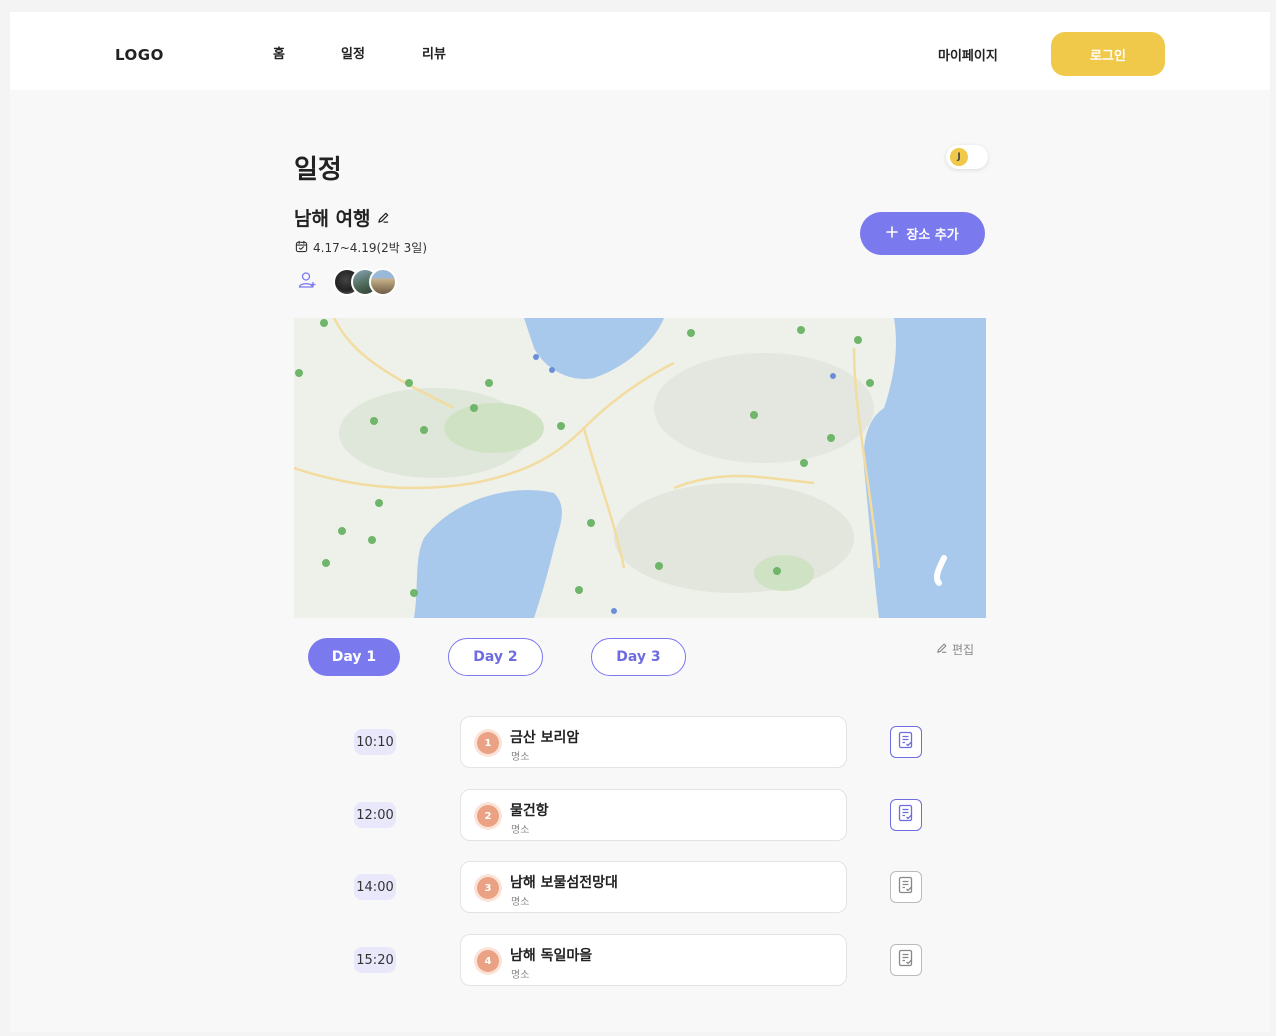 The width and height of the screenshot is (1276, 1036). What do you see at coordinates (545, 738) in the screenshot?
I see `place-name: 금산 보리암` at bounding box center [545, 738].